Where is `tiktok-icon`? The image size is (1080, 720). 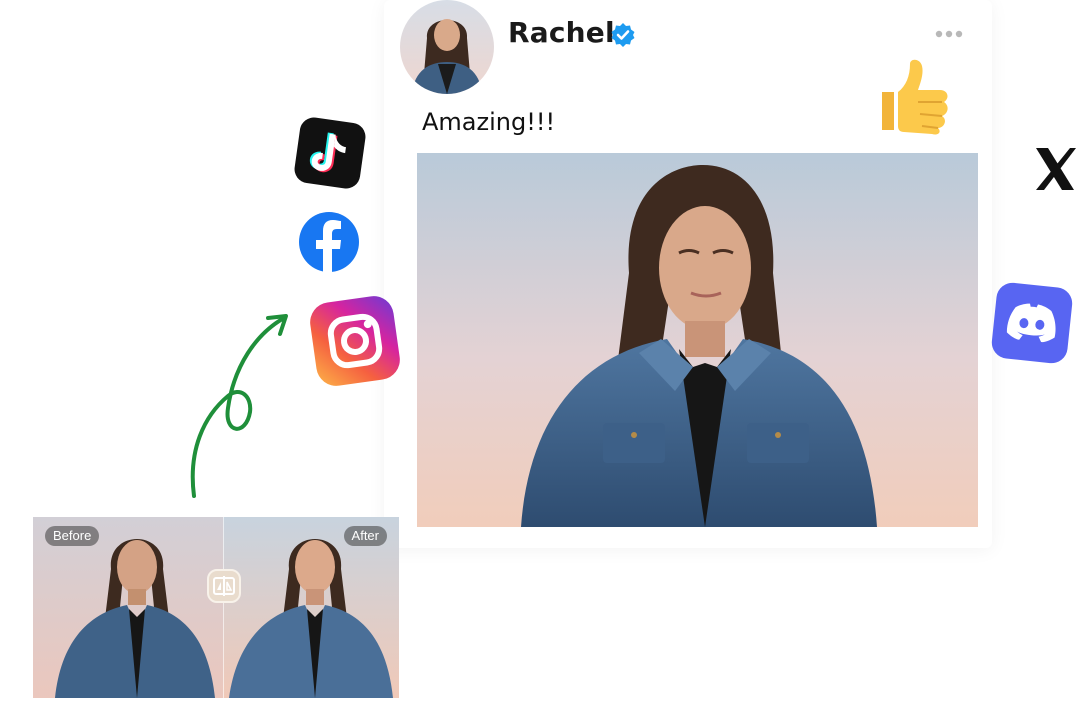 tiktok-icon is located at coordinates (329, 152).